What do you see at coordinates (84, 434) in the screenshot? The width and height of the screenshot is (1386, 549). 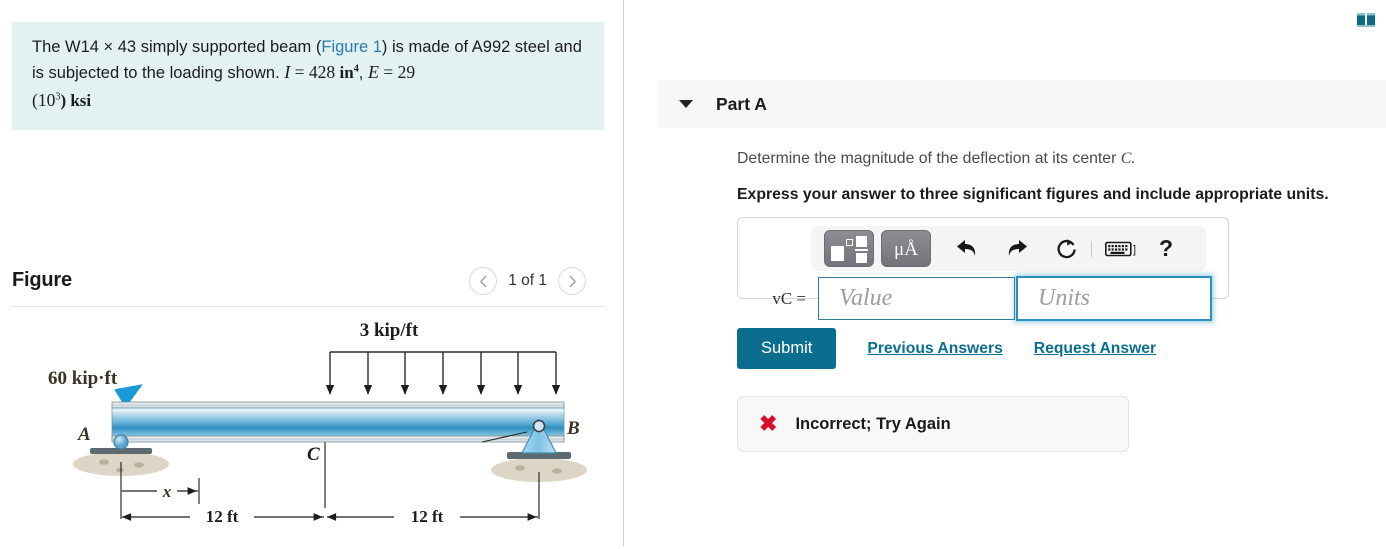 I see `label-point-a: A` at bounding box center [84, 434].